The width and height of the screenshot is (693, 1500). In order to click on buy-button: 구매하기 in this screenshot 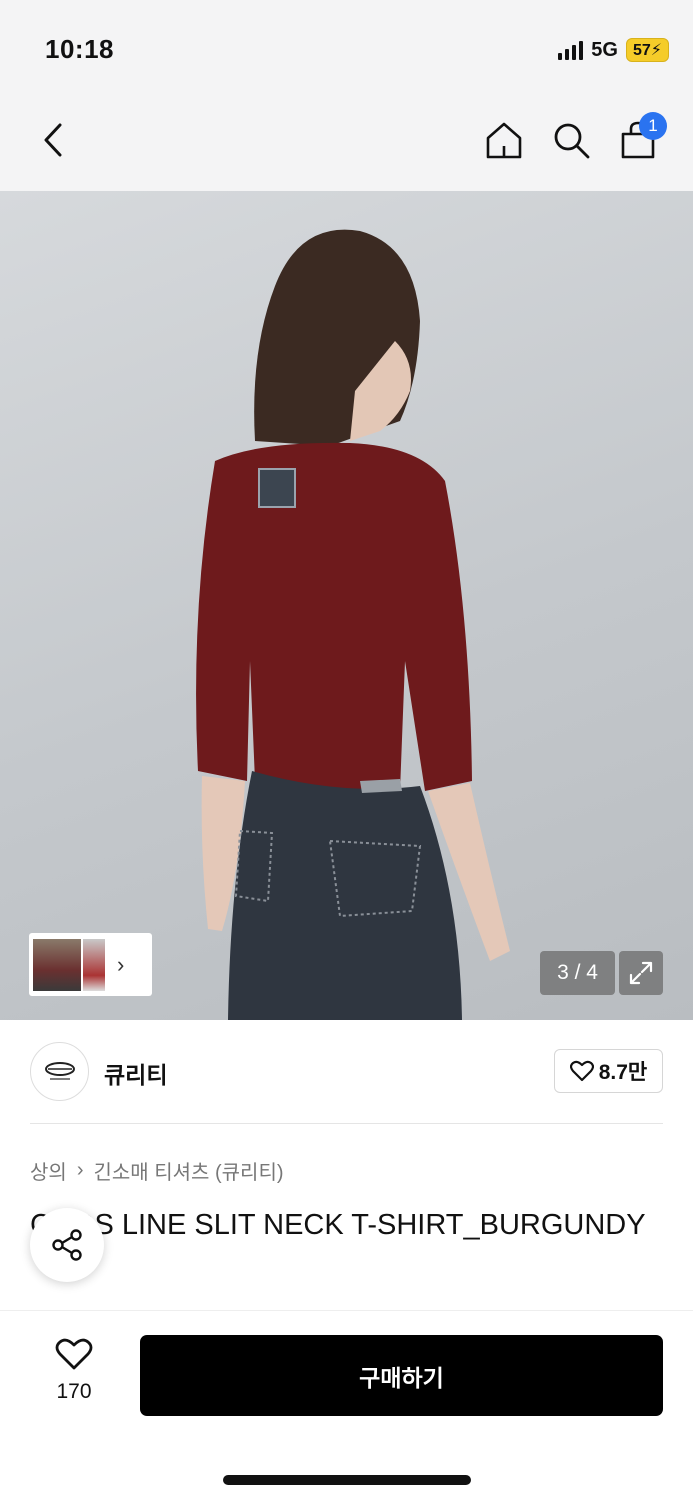, I will do `click(401, 1375)`.